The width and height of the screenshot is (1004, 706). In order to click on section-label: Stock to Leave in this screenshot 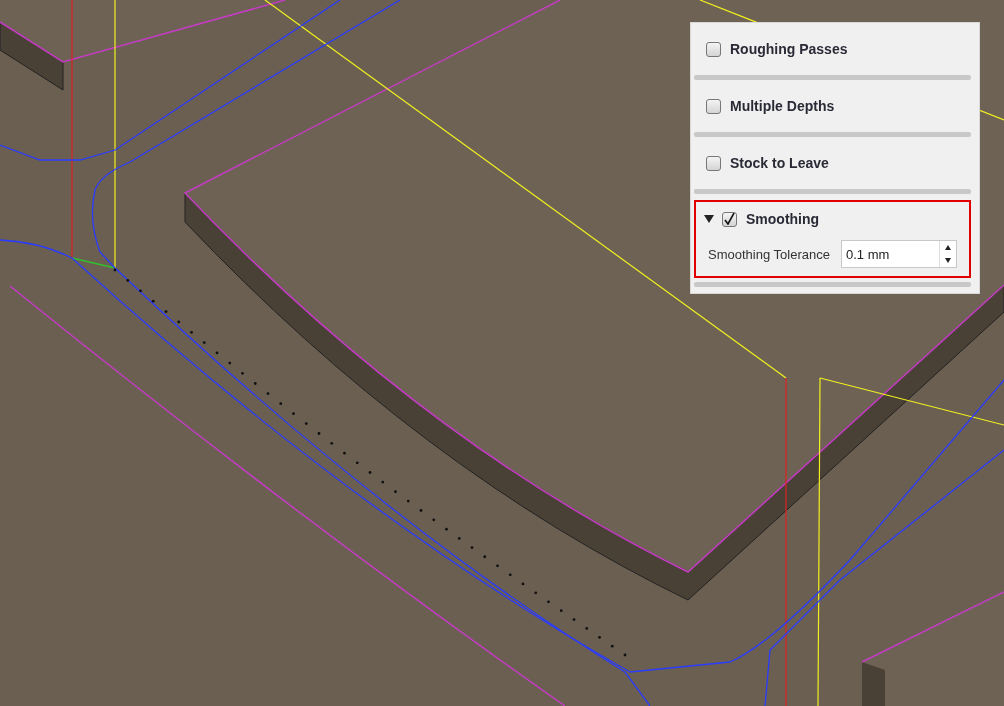, I will do `click(779, 163)`.